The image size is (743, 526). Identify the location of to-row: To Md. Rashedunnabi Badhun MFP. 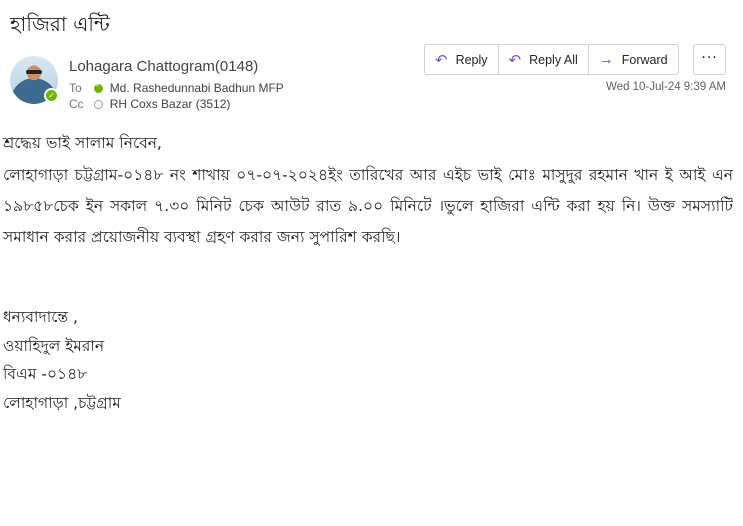
(176, 88).